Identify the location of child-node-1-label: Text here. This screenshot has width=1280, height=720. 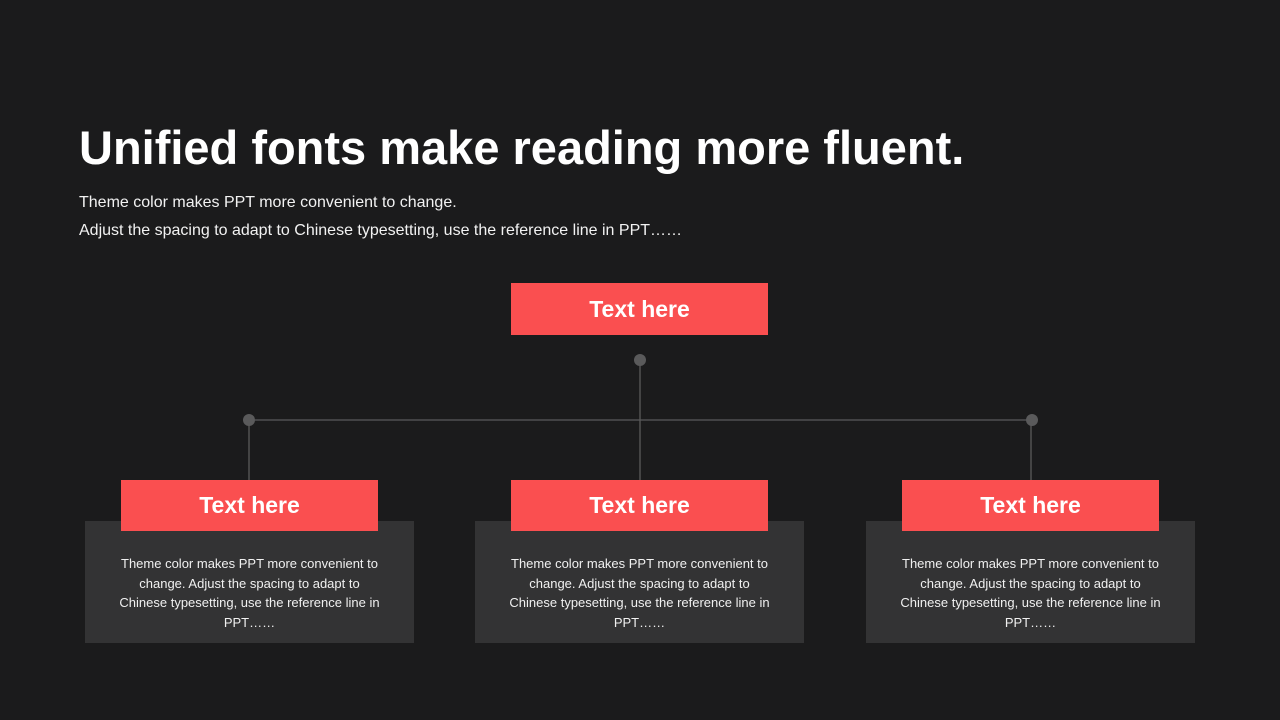
(249, 505).